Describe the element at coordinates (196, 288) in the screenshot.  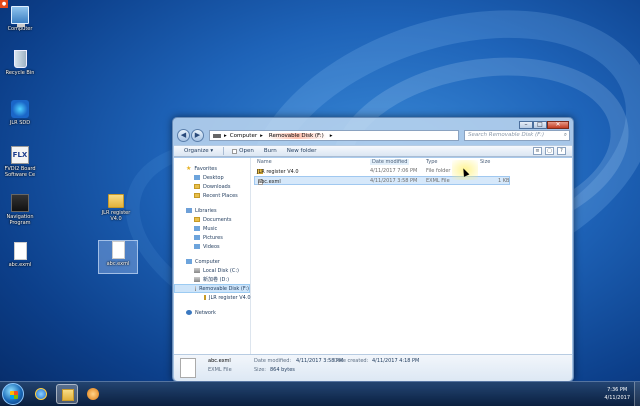
I see `usb-drive-icon` at that location.